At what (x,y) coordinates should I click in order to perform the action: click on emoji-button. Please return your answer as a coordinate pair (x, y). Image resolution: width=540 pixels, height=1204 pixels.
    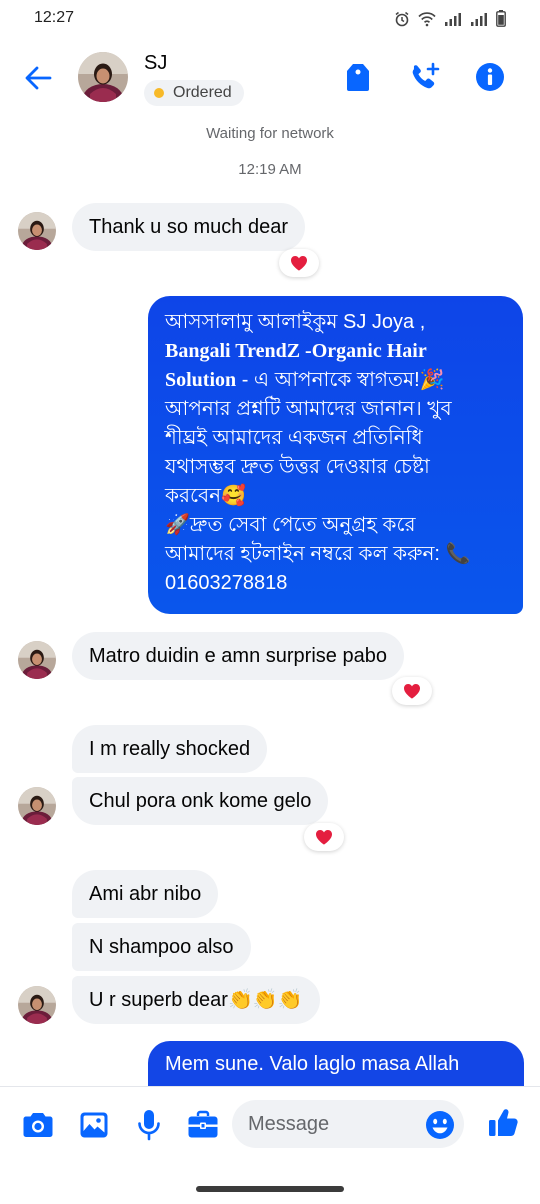
    Looking at the image, I should click on (440, 1125).